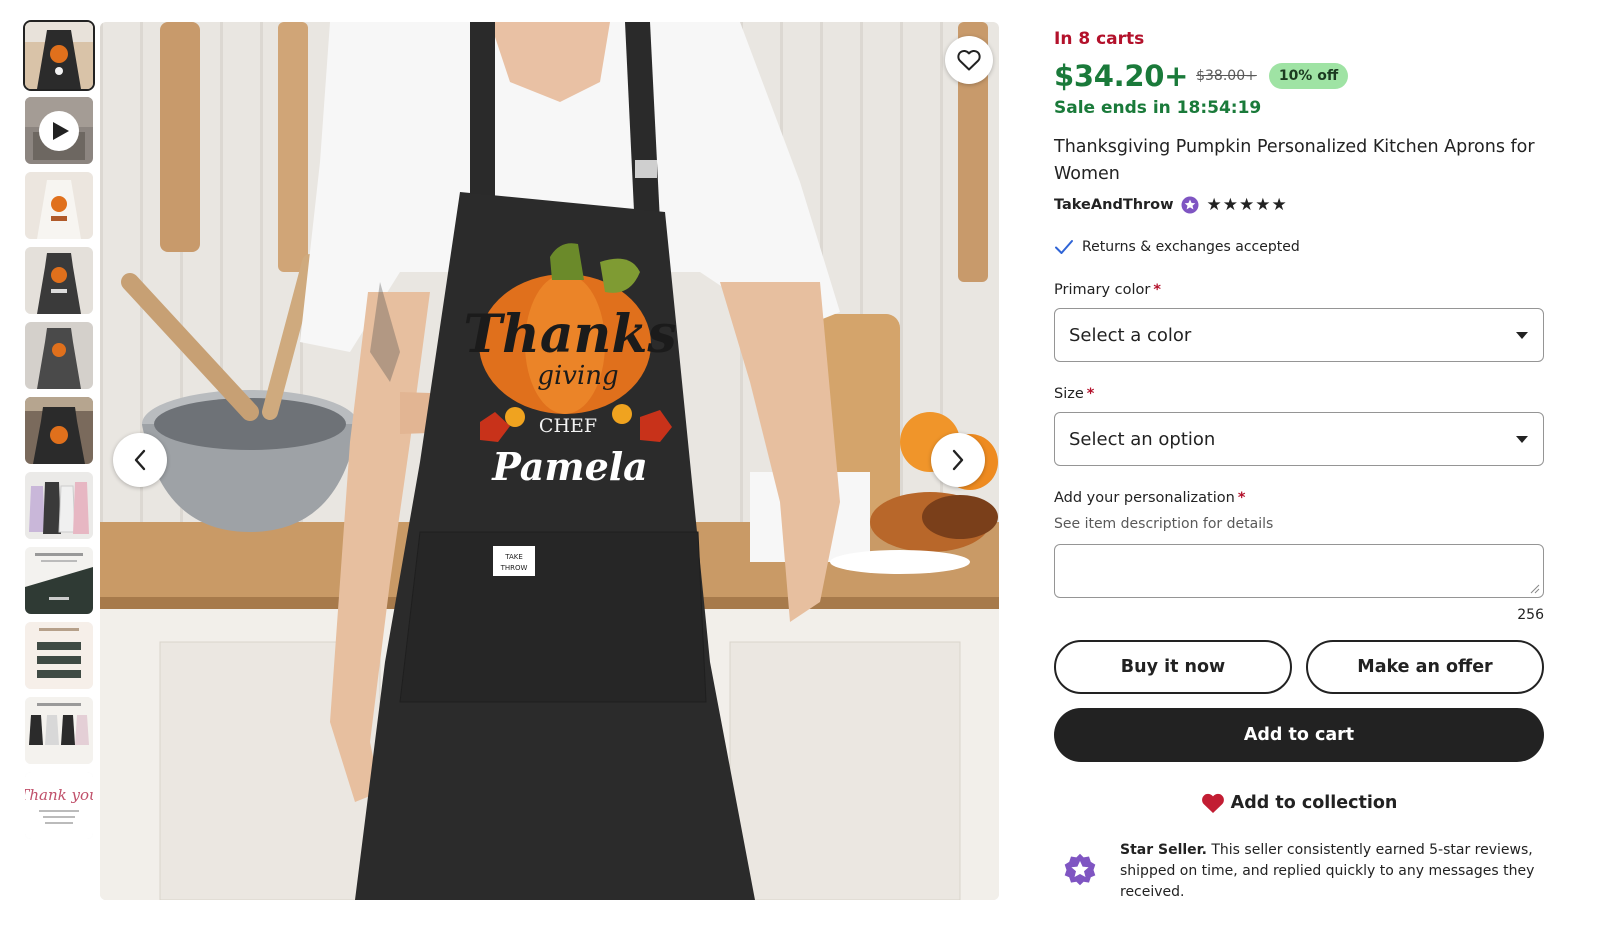  I want to click on star-seller-title: Star Seller., so click(1163, 850).